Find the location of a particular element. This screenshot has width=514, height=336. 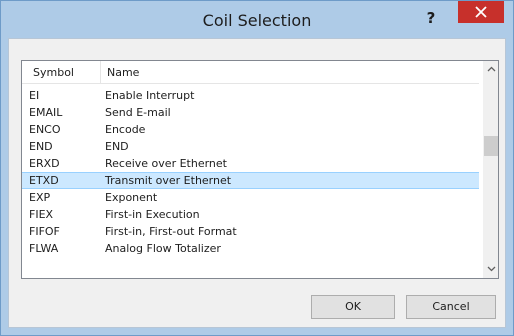

scroll-down-button is located at coordinates (490, 269).